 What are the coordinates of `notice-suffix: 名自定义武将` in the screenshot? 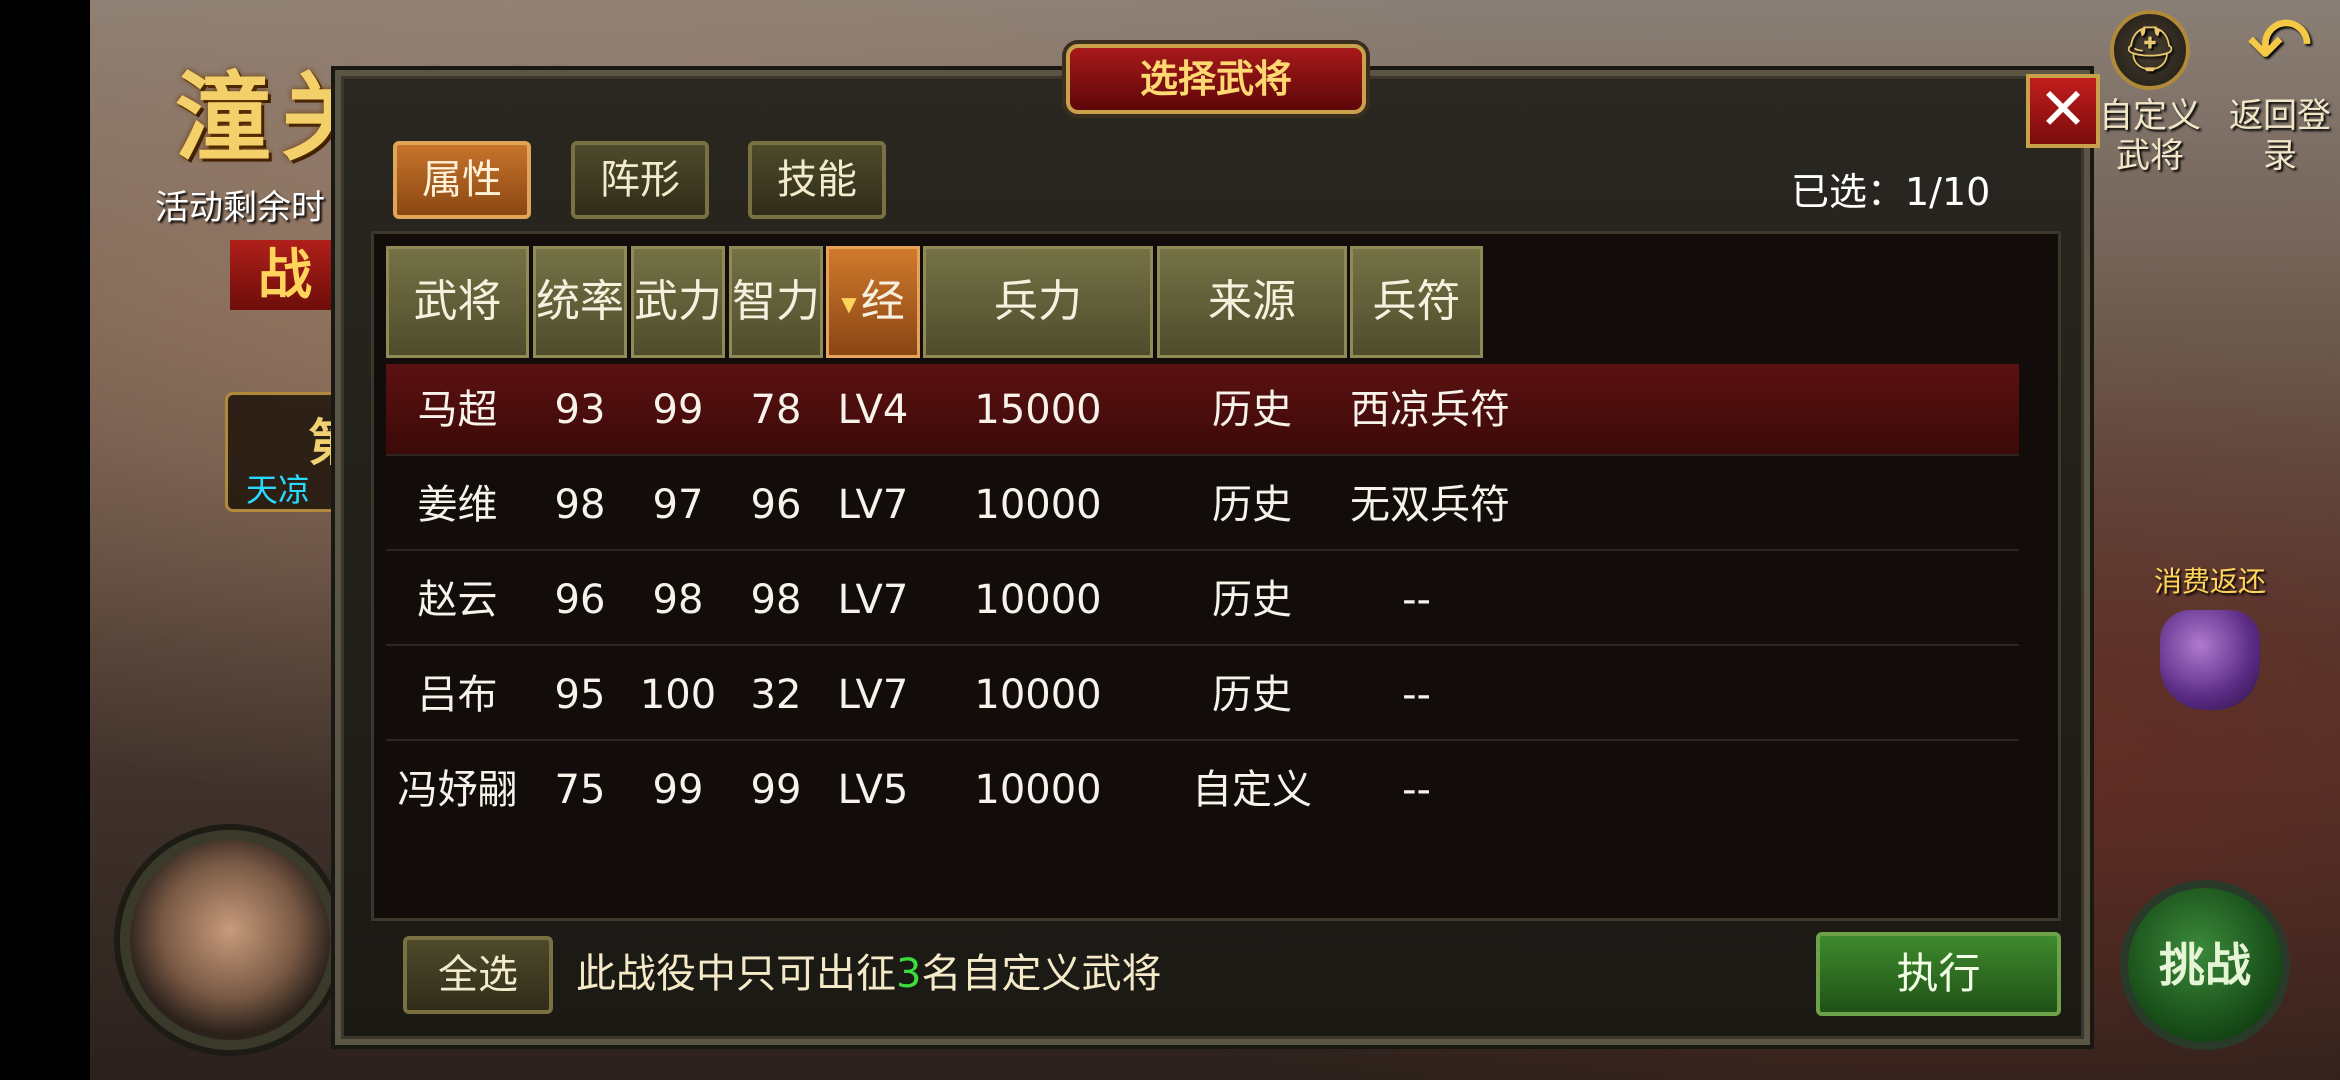 It's located at (1041, 974).